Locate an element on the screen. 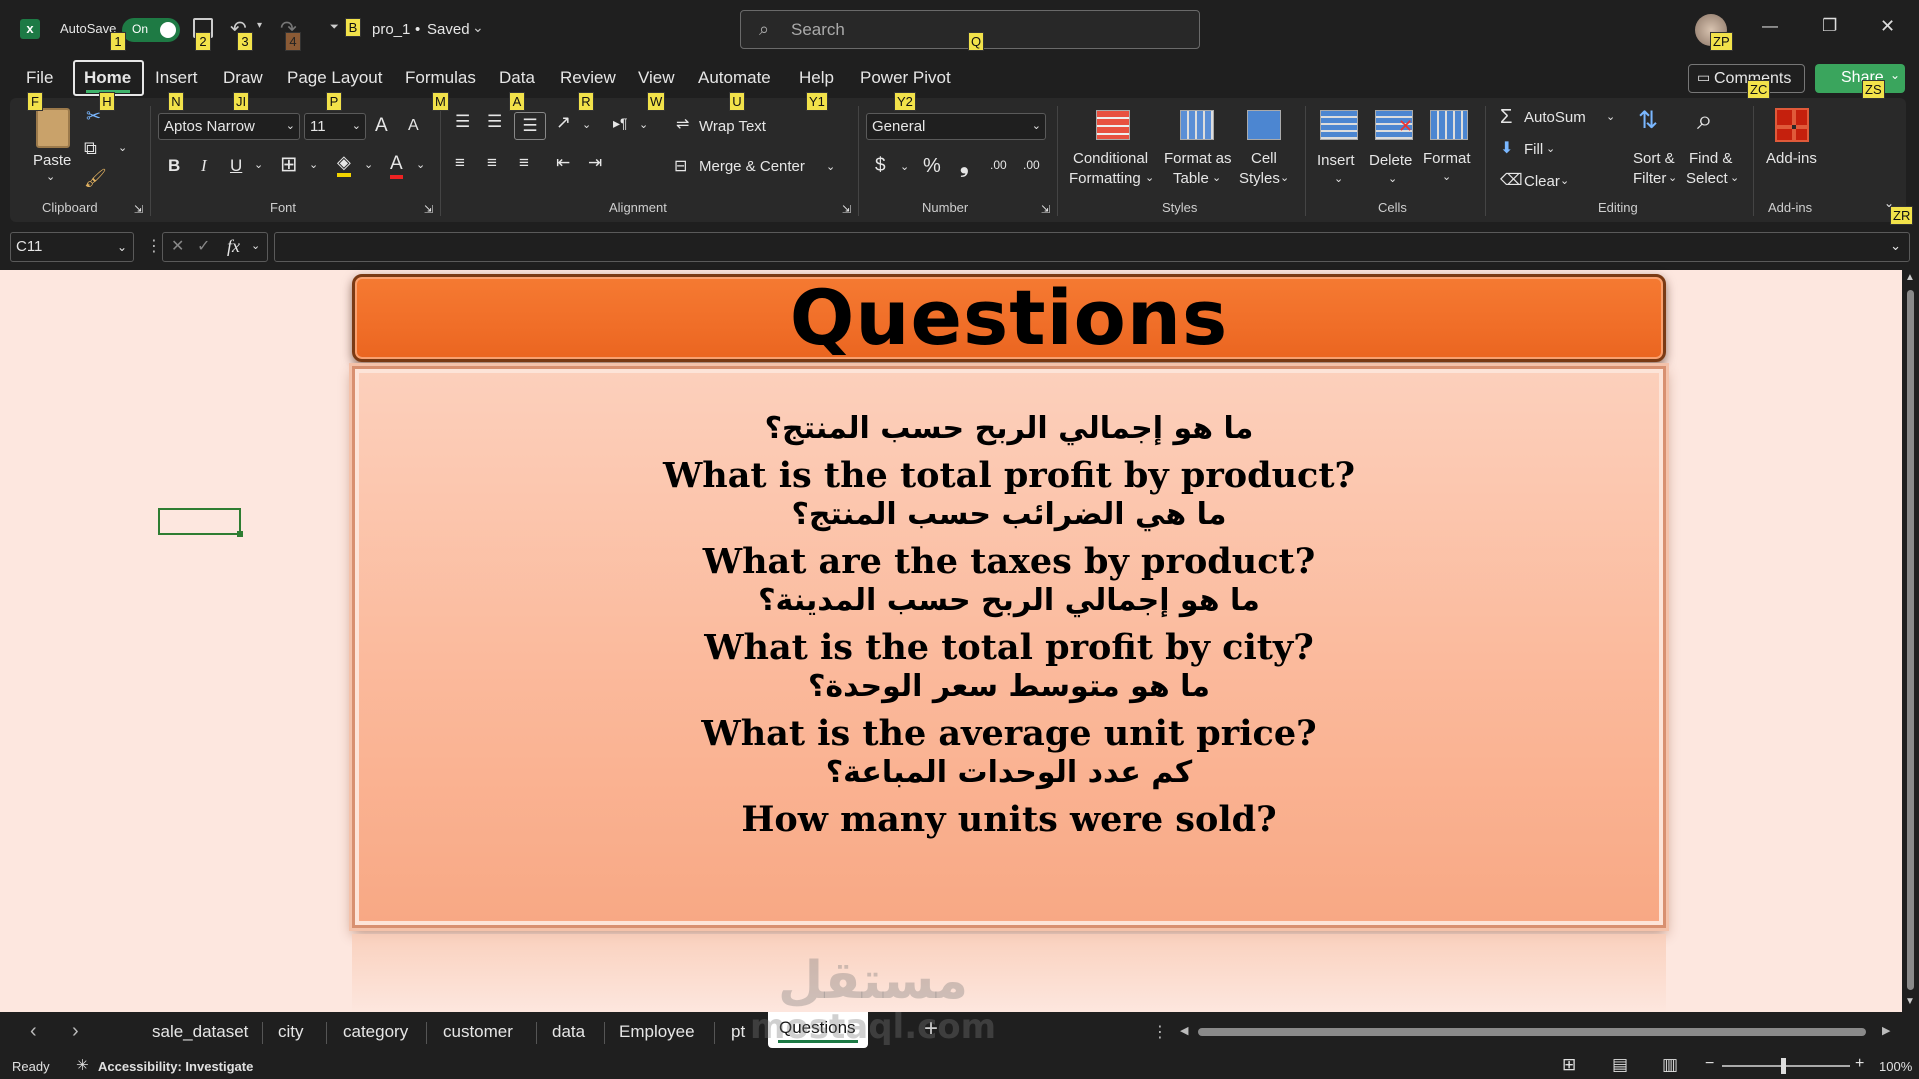  zoom-in-icon: + is located at coordinates (1859, 1064).